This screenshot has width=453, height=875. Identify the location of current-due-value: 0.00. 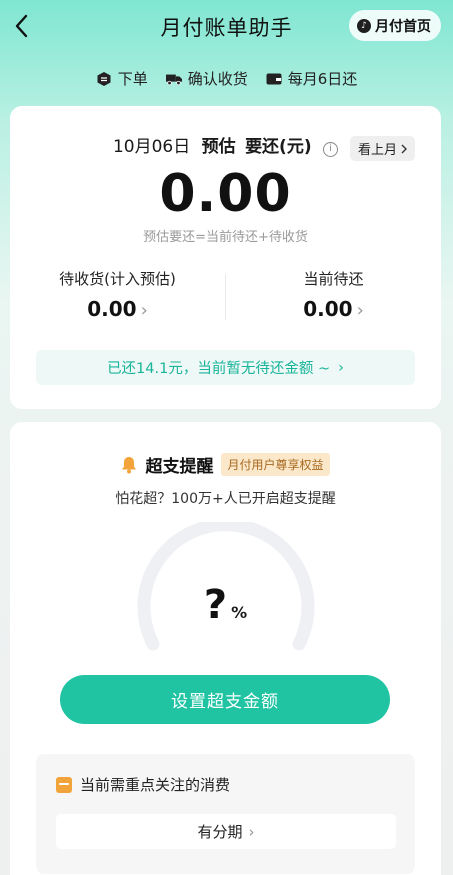
(328, 309).